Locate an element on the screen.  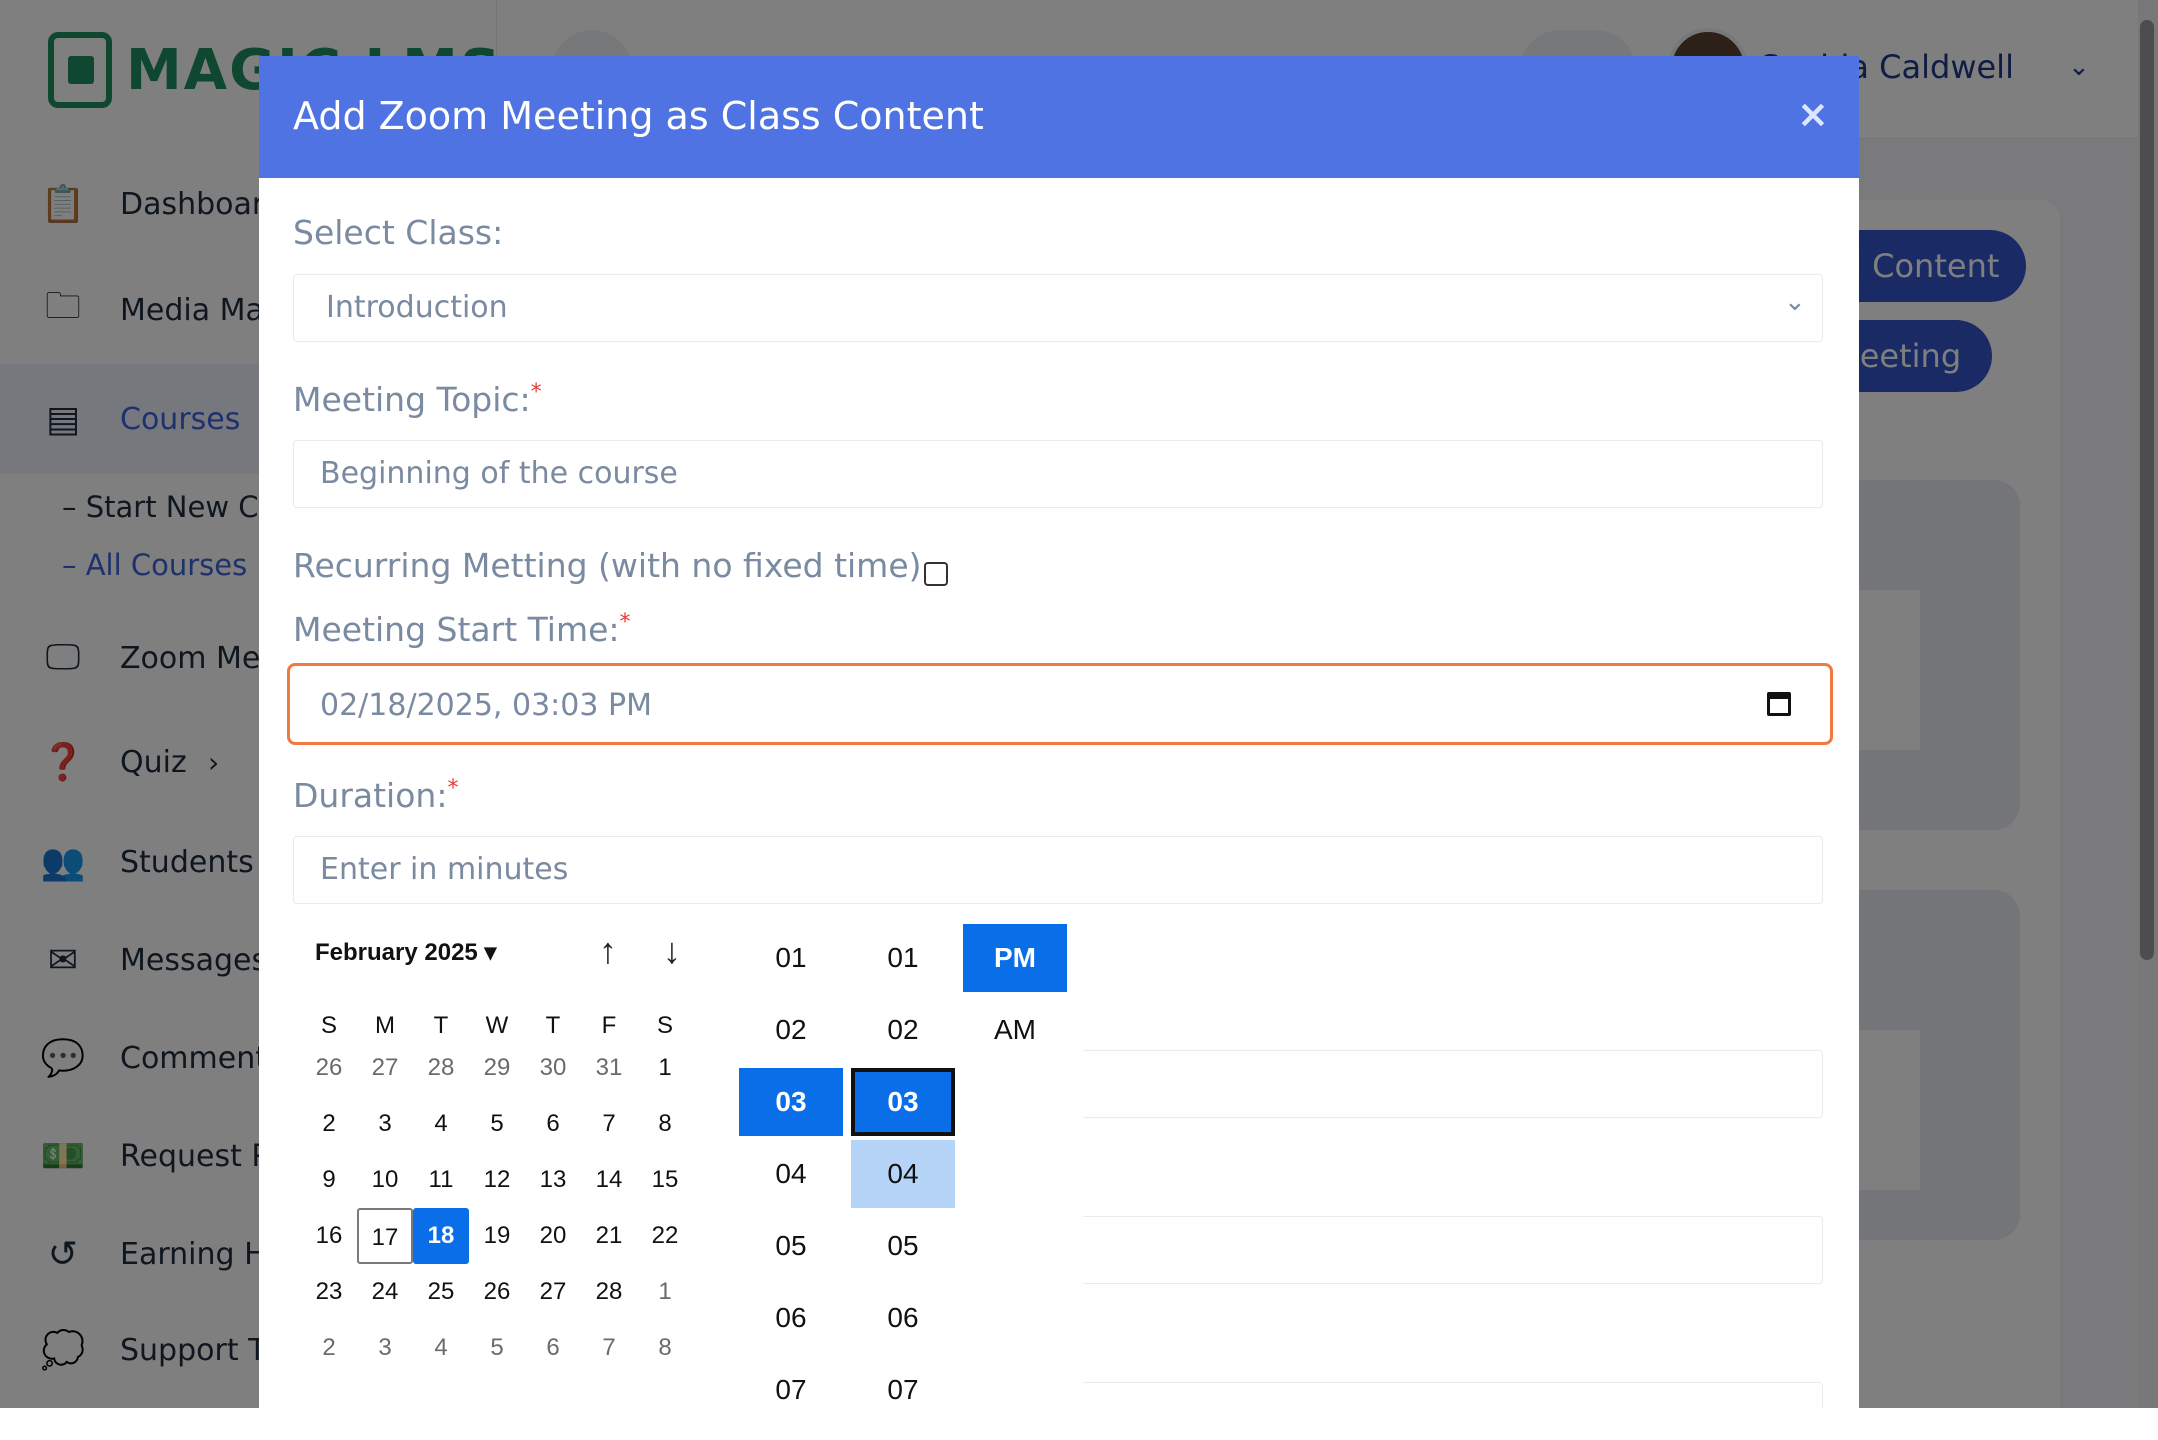
calendar-icon is located at coordinates (1779, 704).